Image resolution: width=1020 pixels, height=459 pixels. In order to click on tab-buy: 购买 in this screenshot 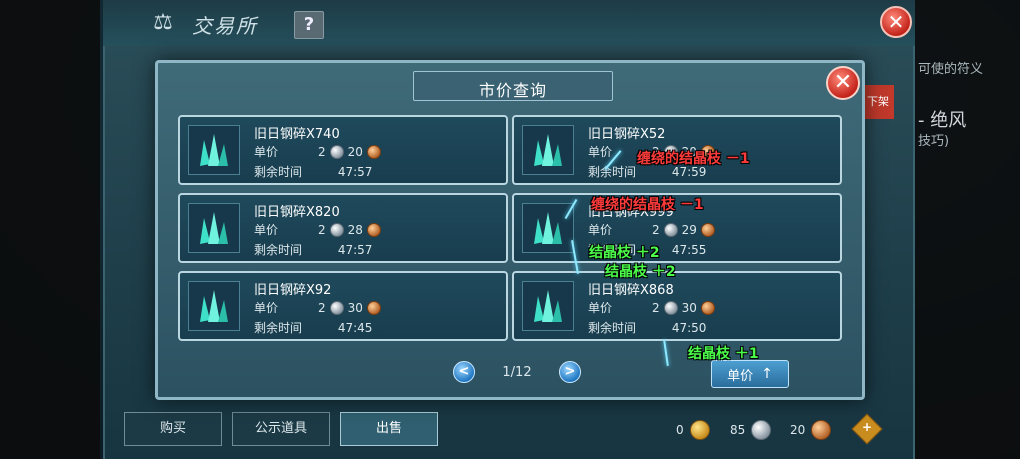, I will do `click(173, 429)`.